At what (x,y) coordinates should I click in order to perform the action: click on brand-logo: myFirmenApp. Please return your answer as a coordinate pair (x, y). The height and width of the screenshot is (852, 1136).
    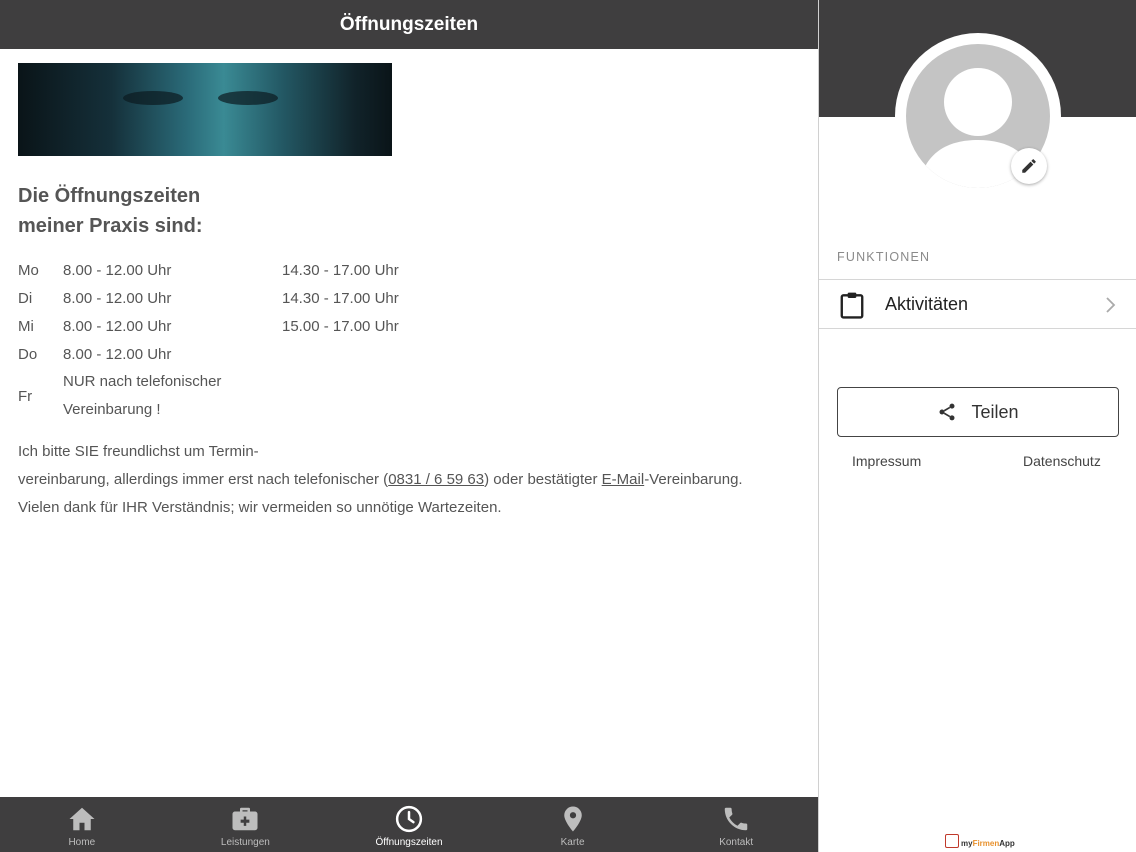
    Looking at the image, I should click on (980, 841).